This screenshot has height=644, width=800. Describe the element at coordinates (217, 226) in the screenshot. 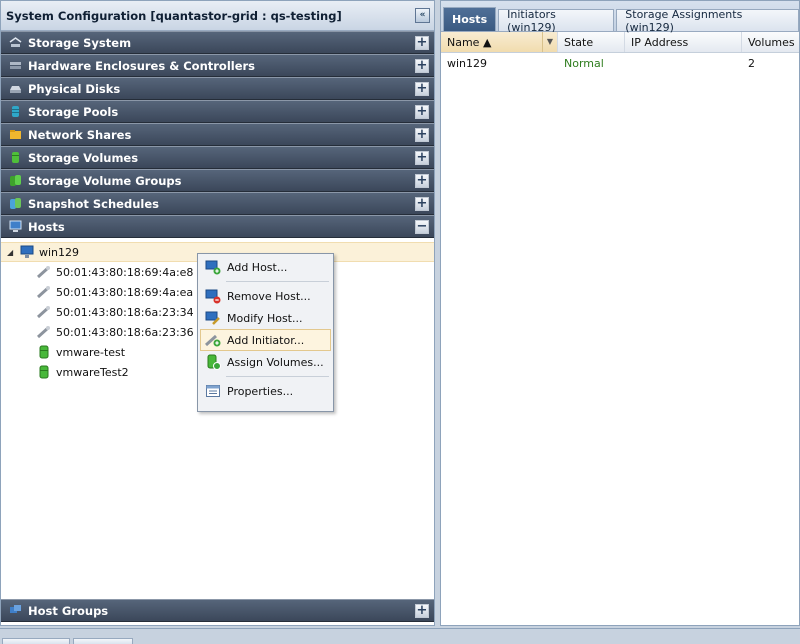

I see `section-hosts: Hosts −` at that location.